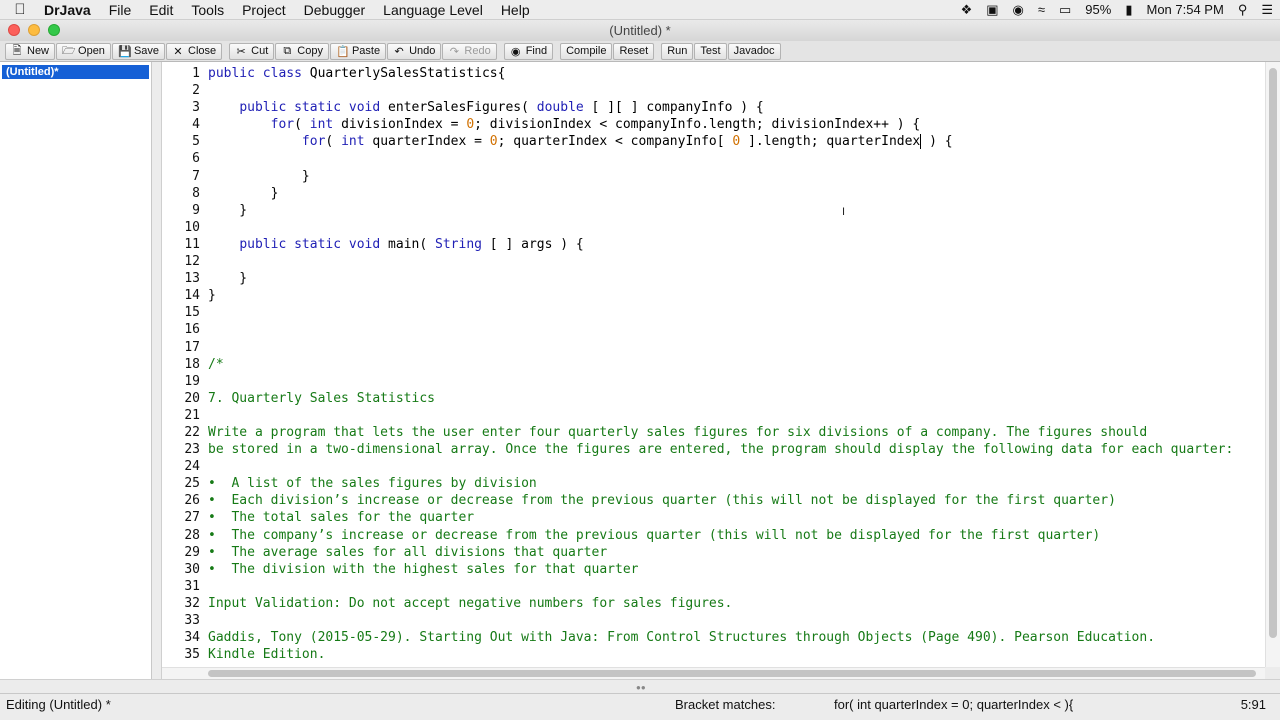 Image resolution: width=1280 pixels, height=720 pixels. What do you see at coordinates (736, 654) in the screenshot?
I see `code-line: Kindle Edition.` at bounding box center [736, 654].